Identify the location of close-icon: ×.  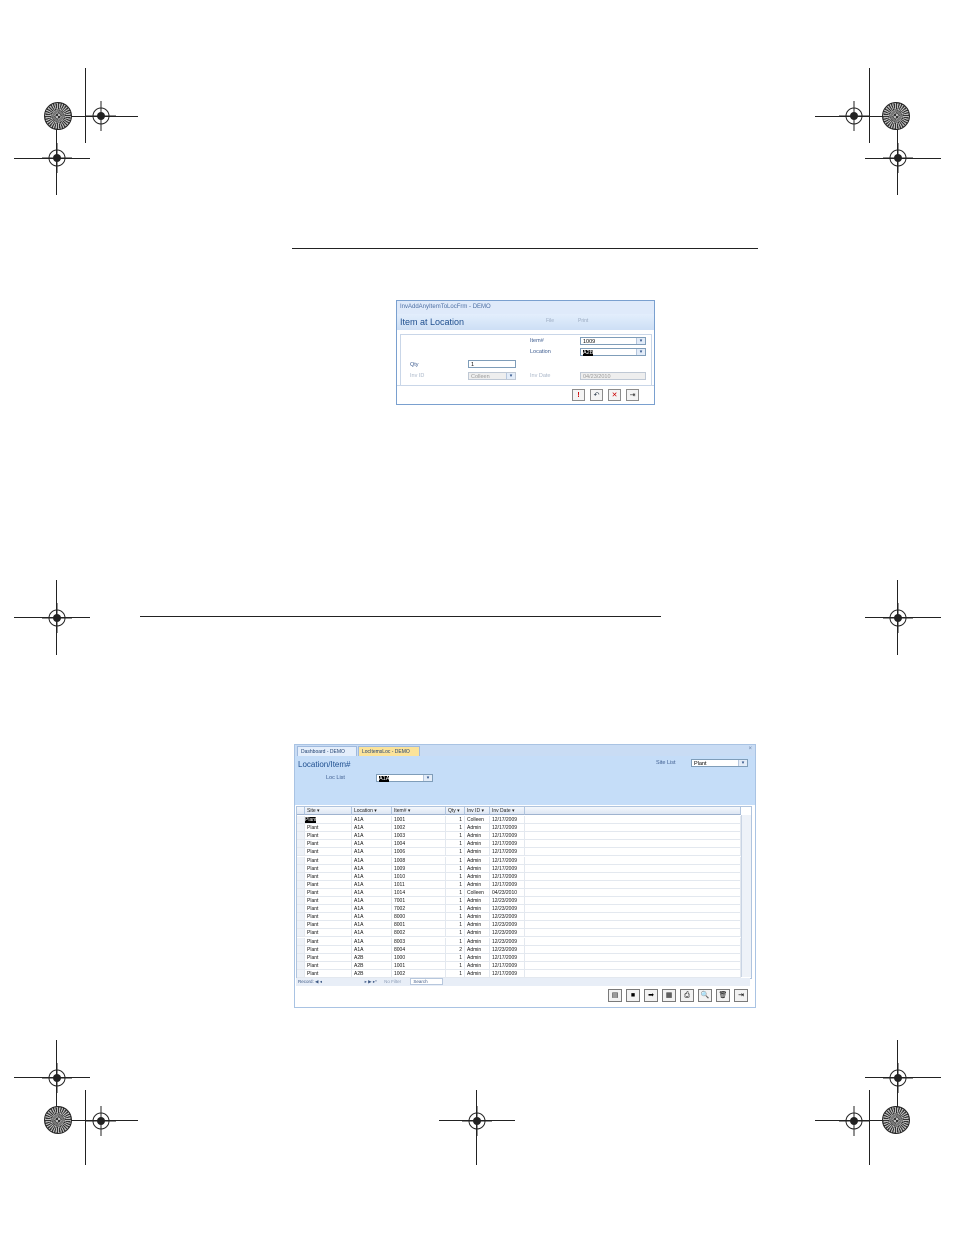
(750, 749).